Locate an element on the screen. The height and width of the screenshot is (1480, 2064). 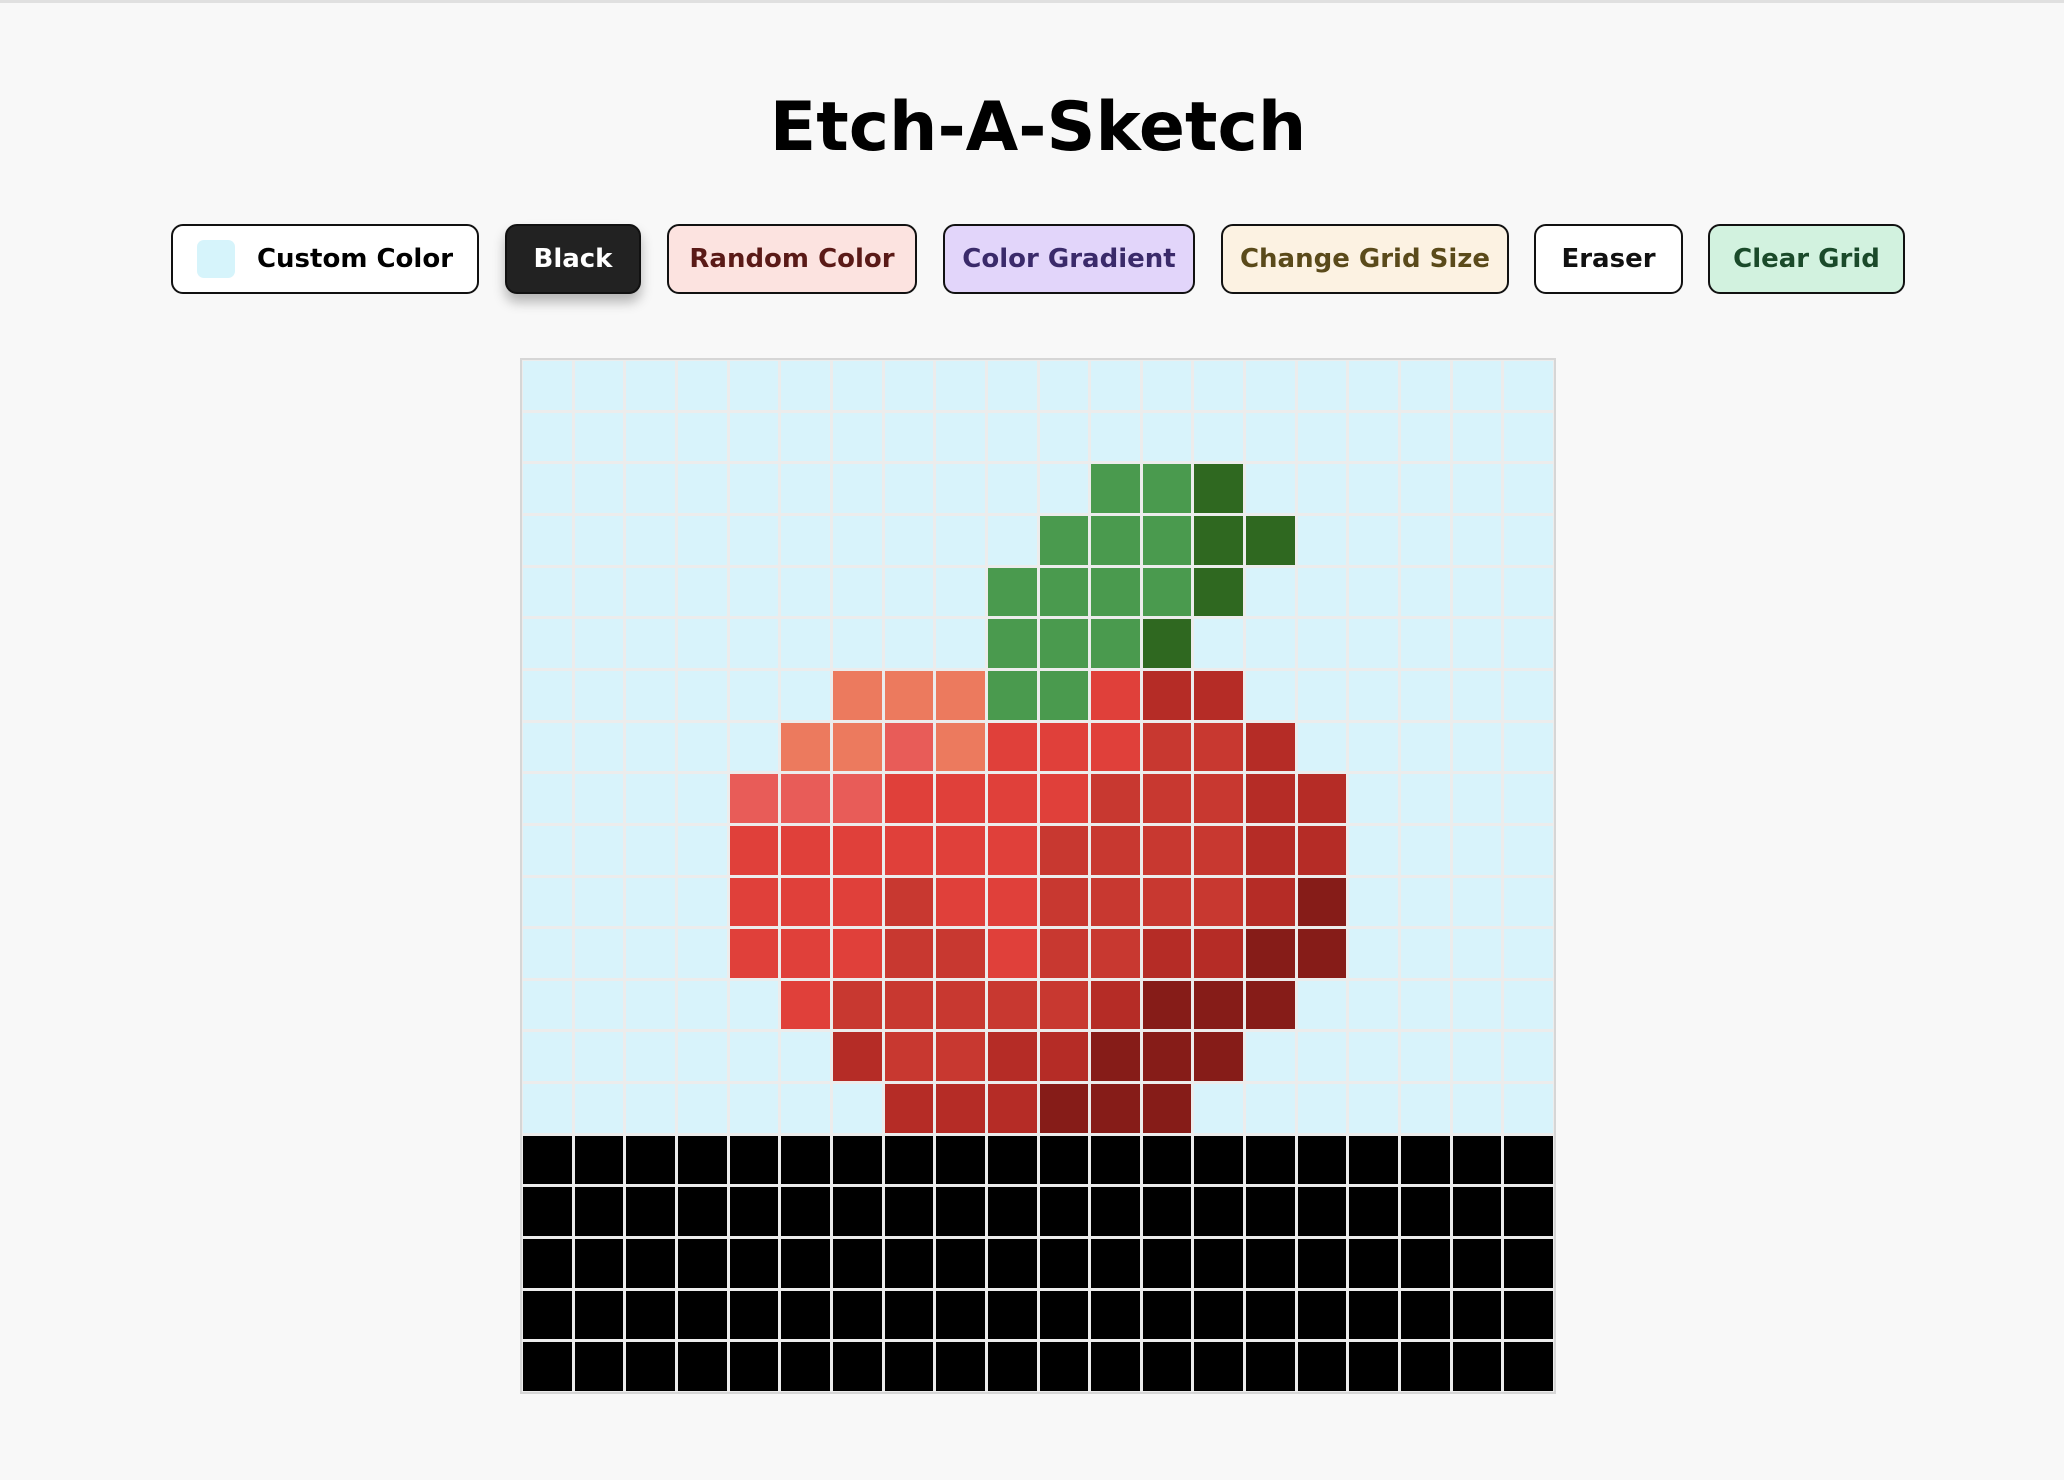
eraser-button: Eraser is located at coordinates (1608, 259).